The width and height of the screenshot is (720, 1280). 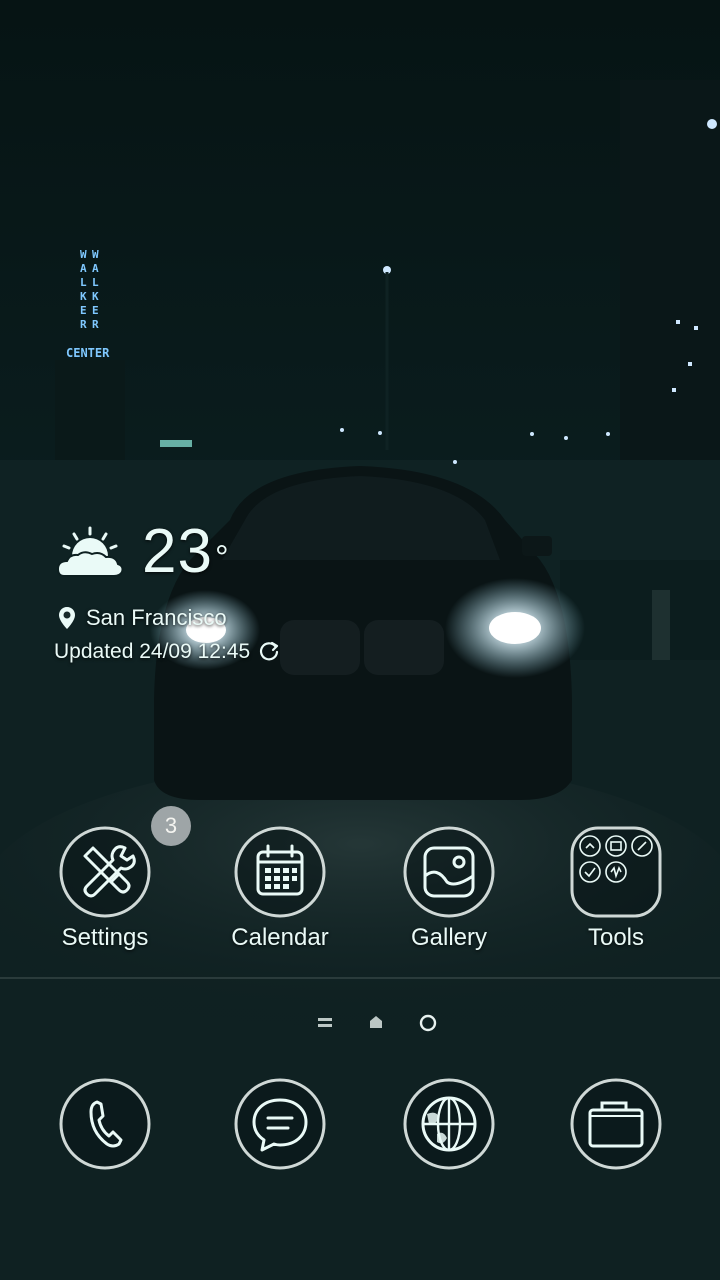 I want to click on app-tools-folder: Tools, so click(x=616, y=896).